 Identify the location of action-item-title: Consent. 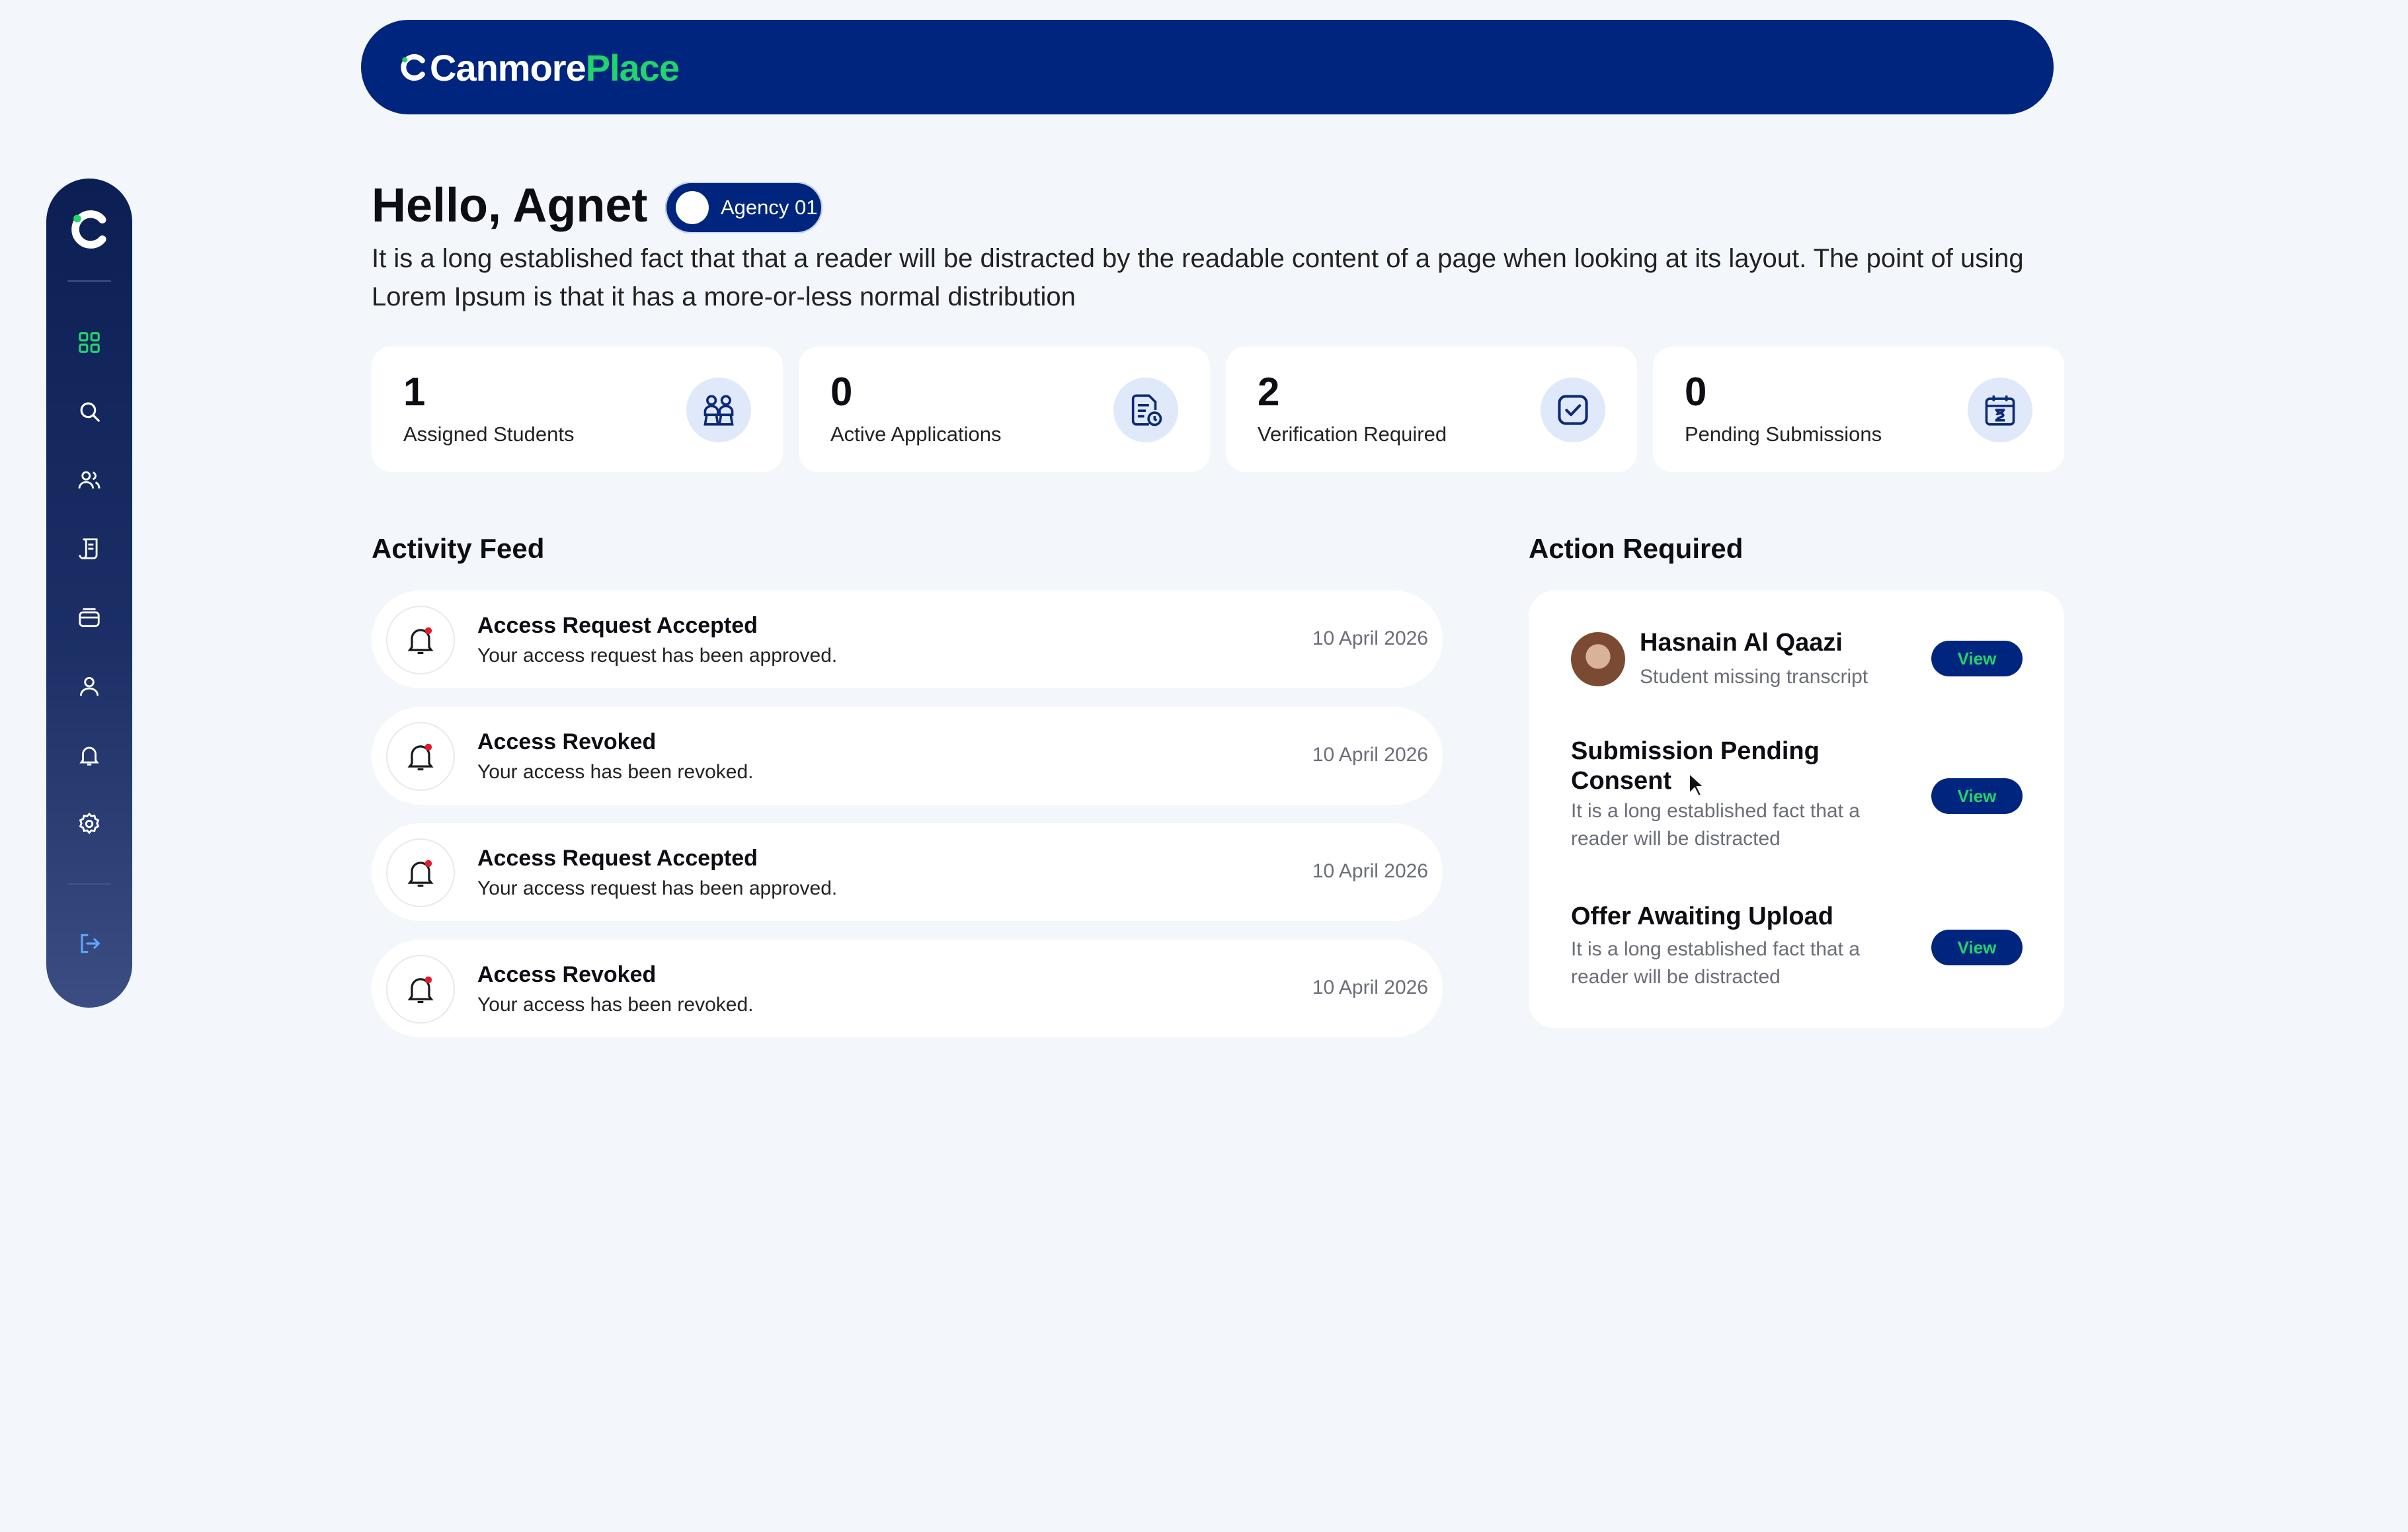
(1621, 781).